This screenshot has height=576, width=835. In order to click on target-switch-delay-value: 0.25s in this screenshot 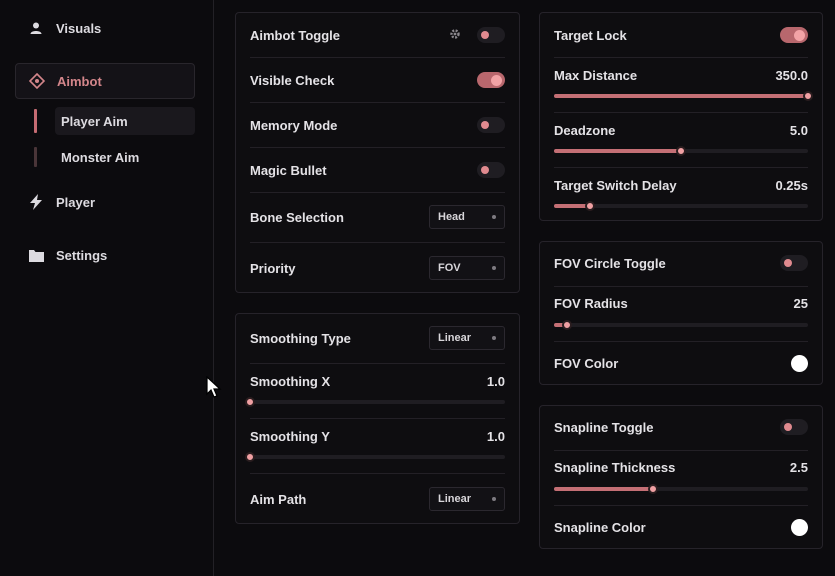, I will do `click(791, 185)`.